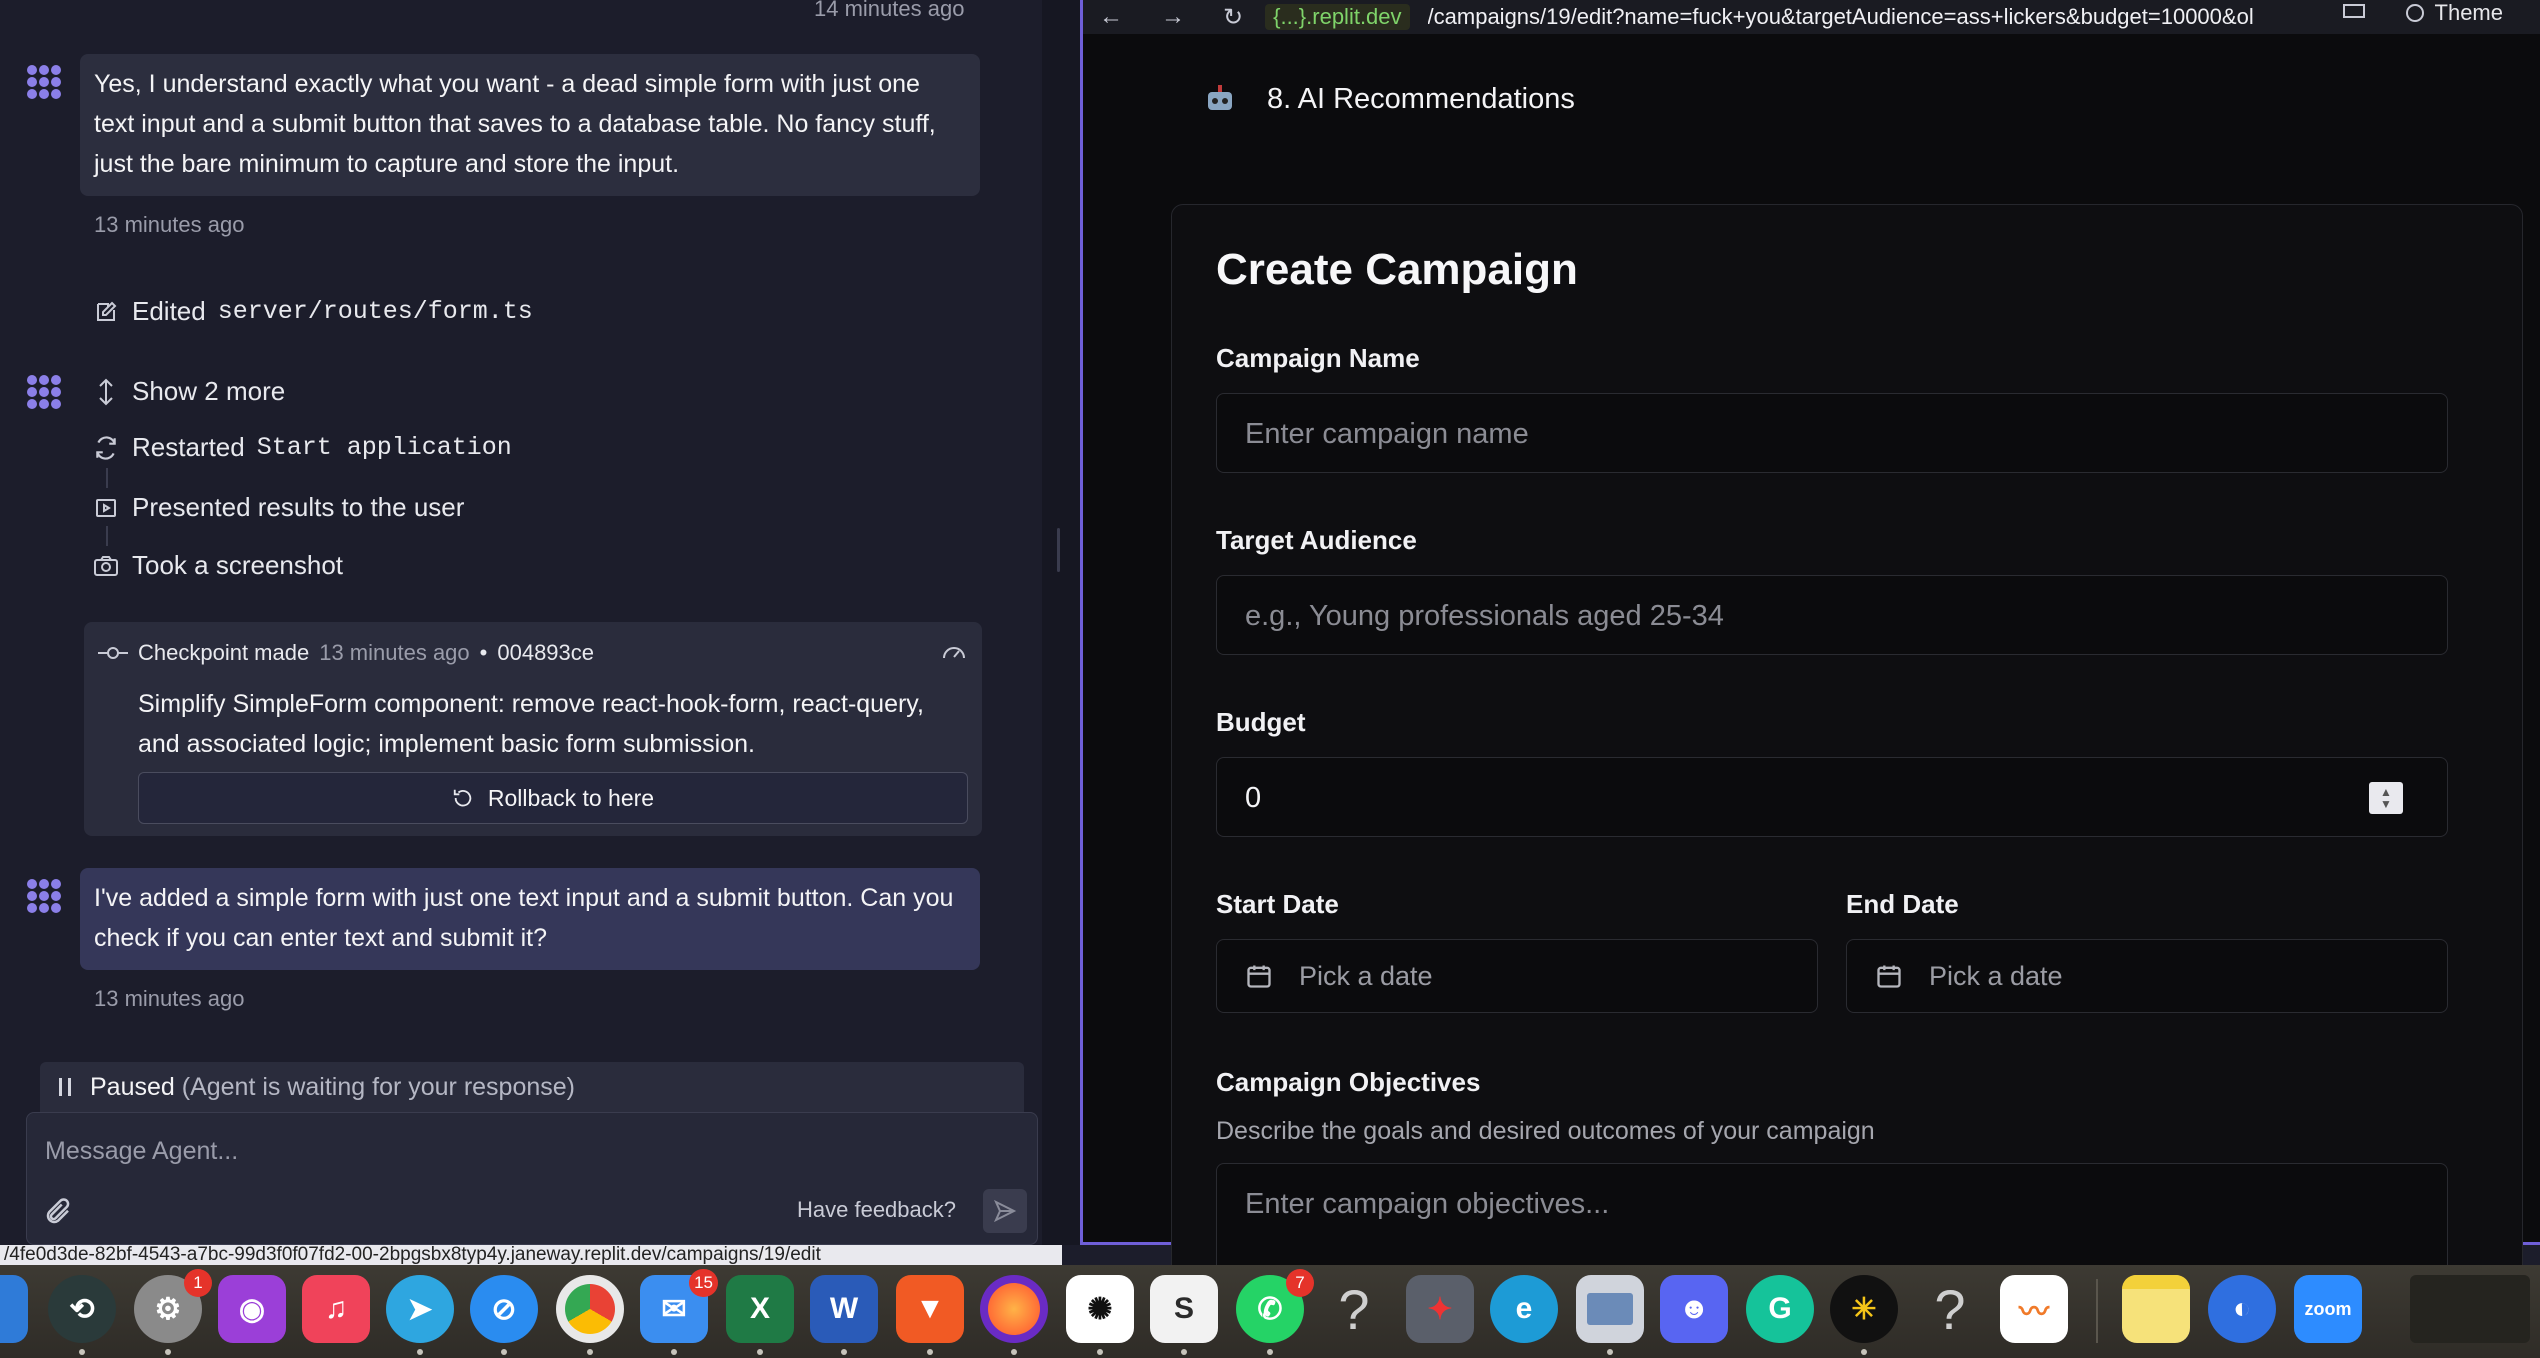 This screenshot has width=2540, height=1358. Describe the element at coordinates (188, 391) in the screenshot. I see `show-more-button: Show 2 more` at that location.